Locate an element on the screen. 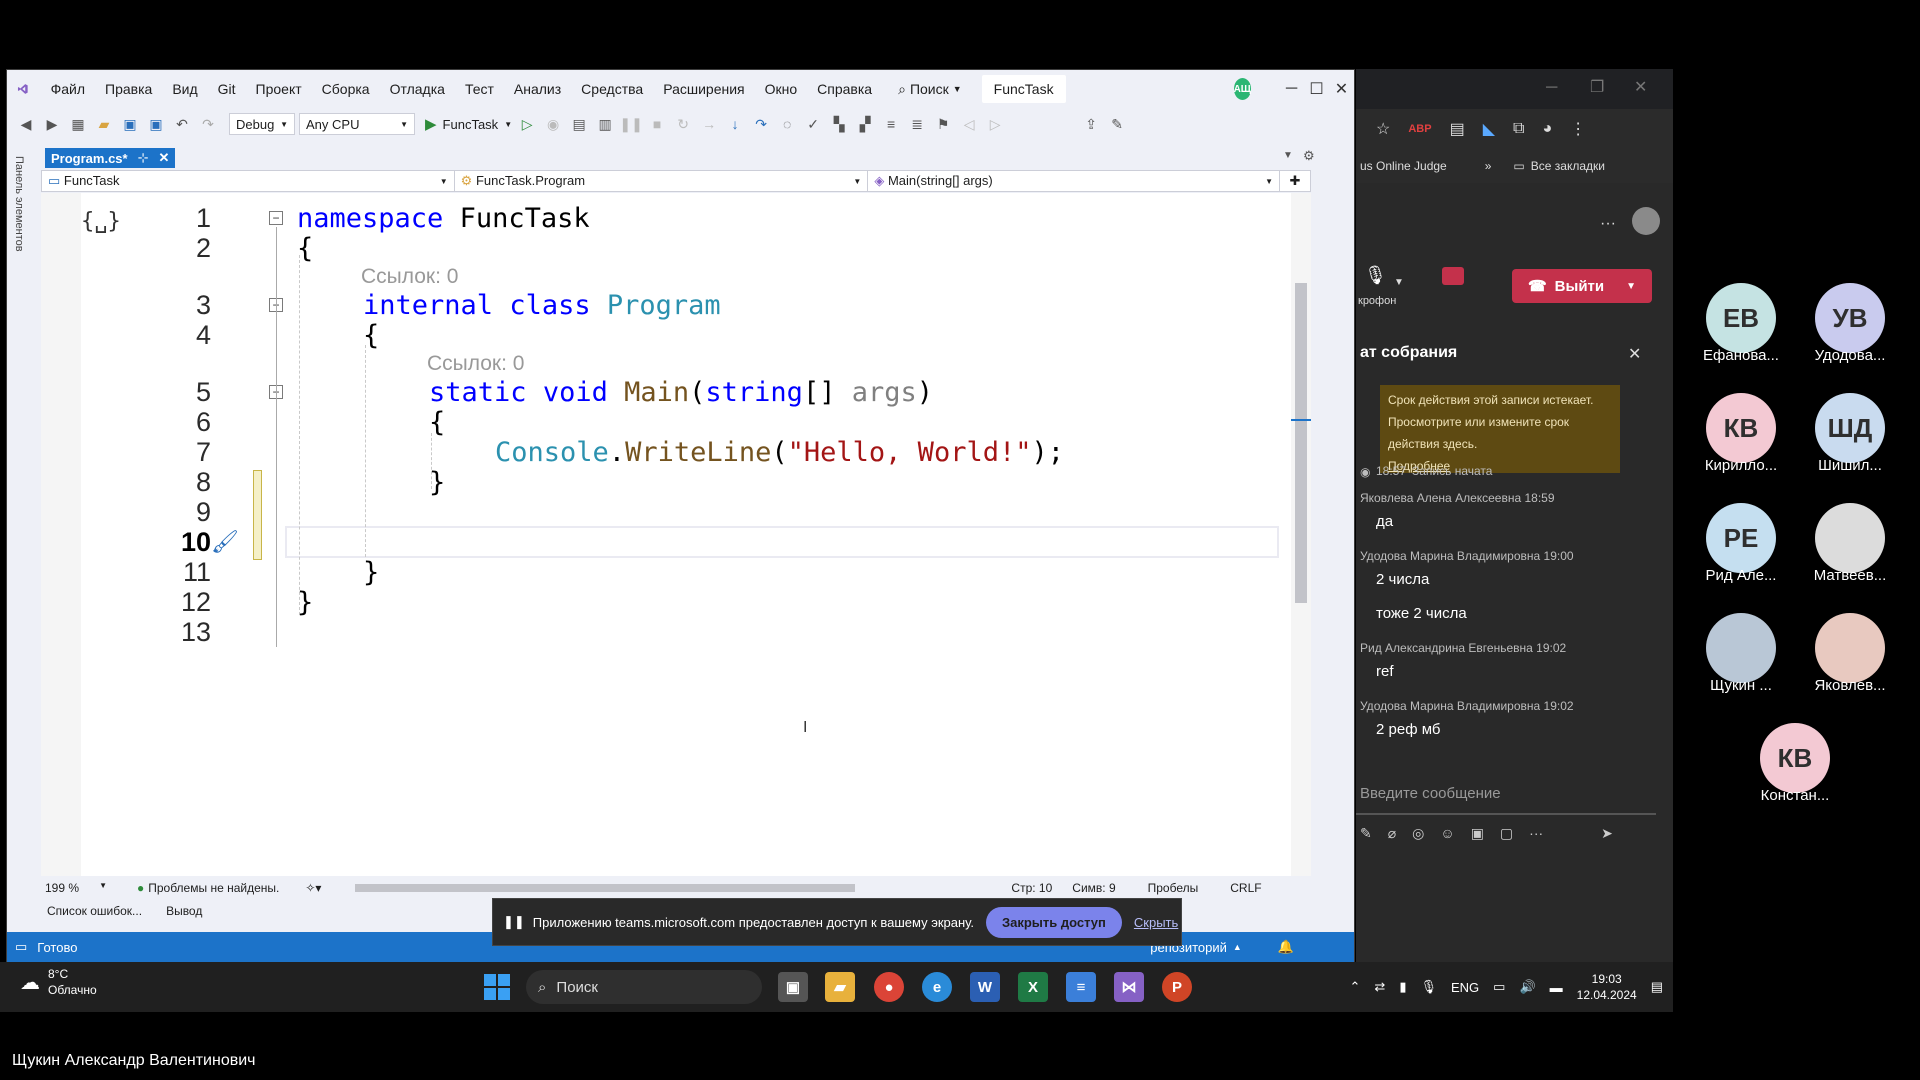 This screenshot has width=1920, height=1080. more-icon: ⋮ is located at coordinates (1578, 129).